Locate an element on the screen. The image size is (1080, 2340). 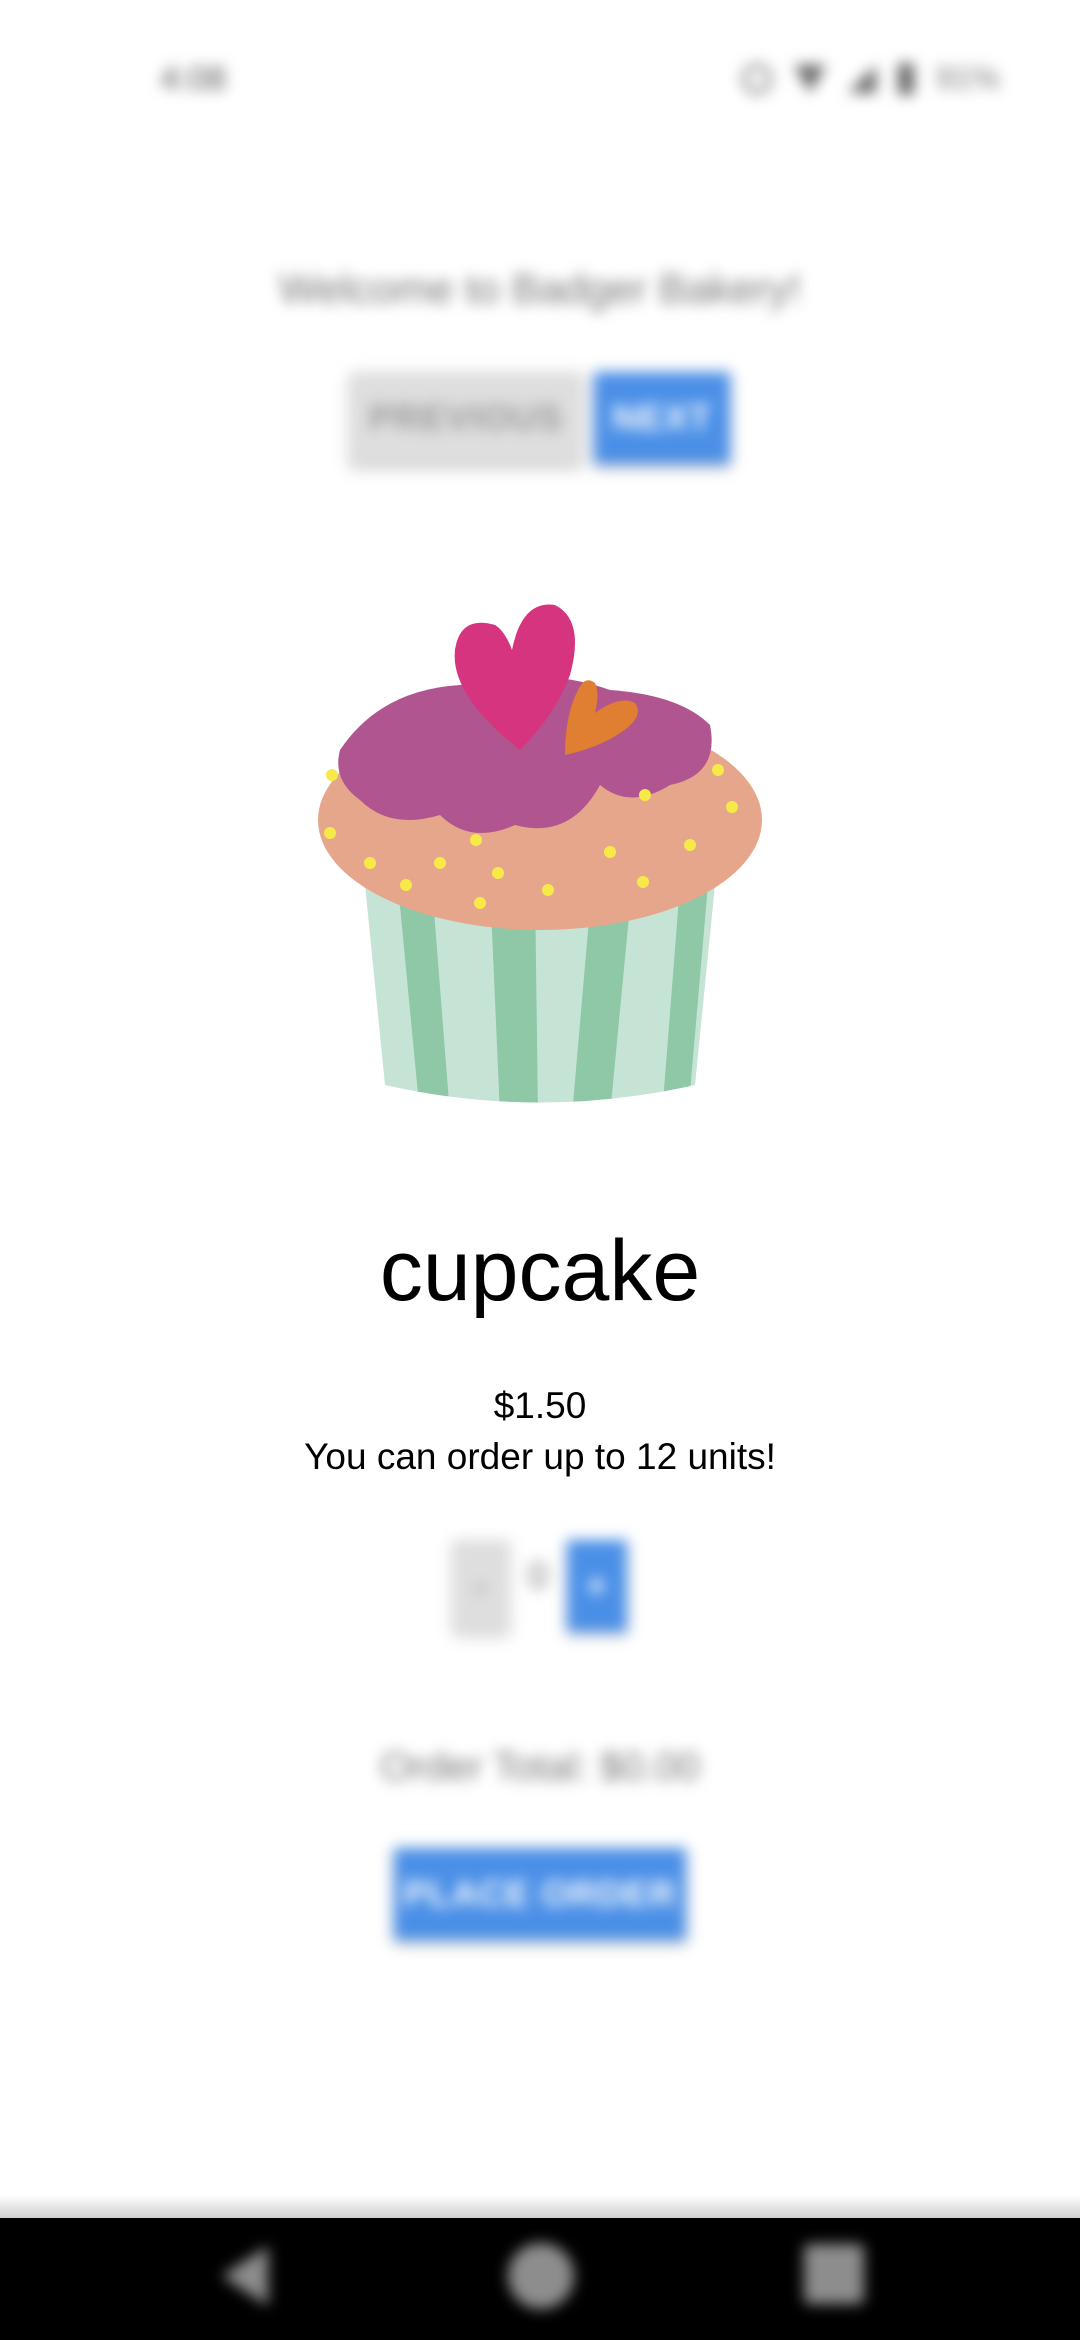
status-bar: 4:08 91% is located at coordinates (540, 80).